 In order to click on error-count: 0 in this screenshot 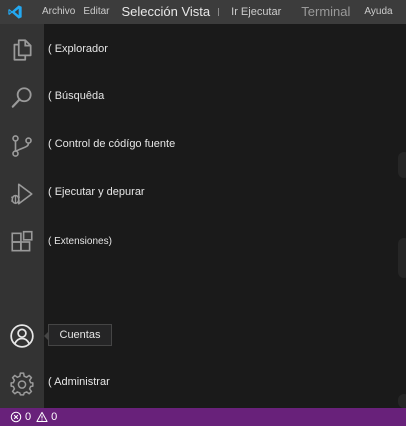, I will do `click(28, 417)`.